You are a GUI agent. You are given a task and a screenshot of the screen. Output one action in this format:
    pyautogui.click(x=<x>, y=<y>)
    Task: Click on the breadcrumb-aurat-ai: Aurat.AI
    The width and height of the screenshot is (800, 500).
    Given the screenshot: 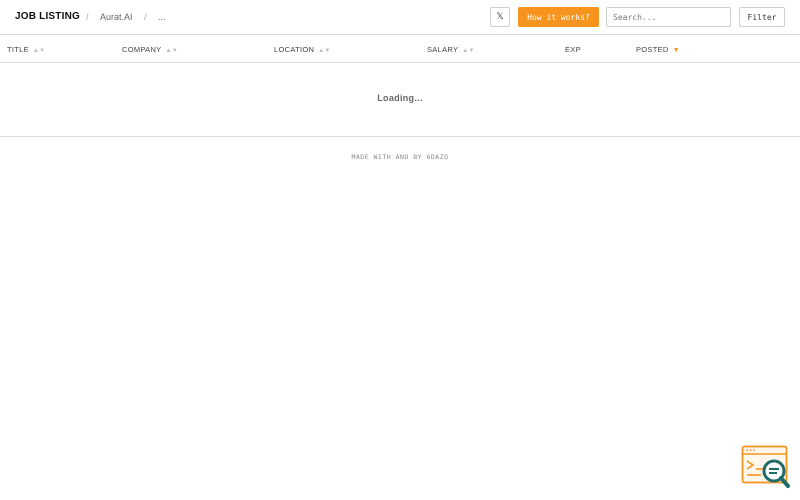 What is the action you would take?
    pyautogui.click(x=116, y=17)
    